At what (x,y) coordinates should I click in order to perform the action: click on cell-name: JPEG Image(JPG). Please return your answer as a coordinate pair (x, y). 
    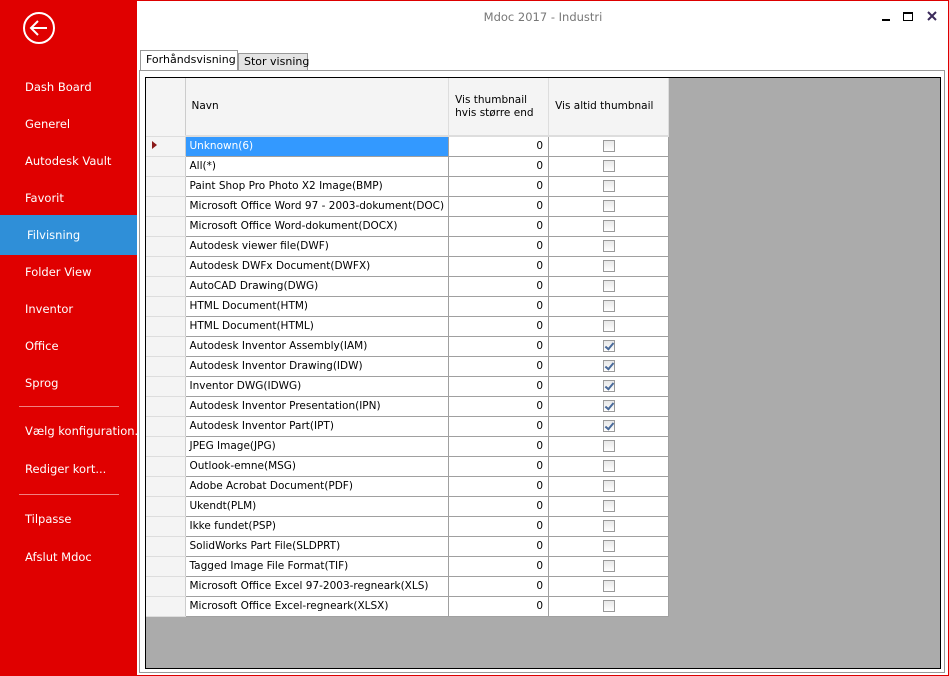
    Looking at the image, I should click on (317, 446).